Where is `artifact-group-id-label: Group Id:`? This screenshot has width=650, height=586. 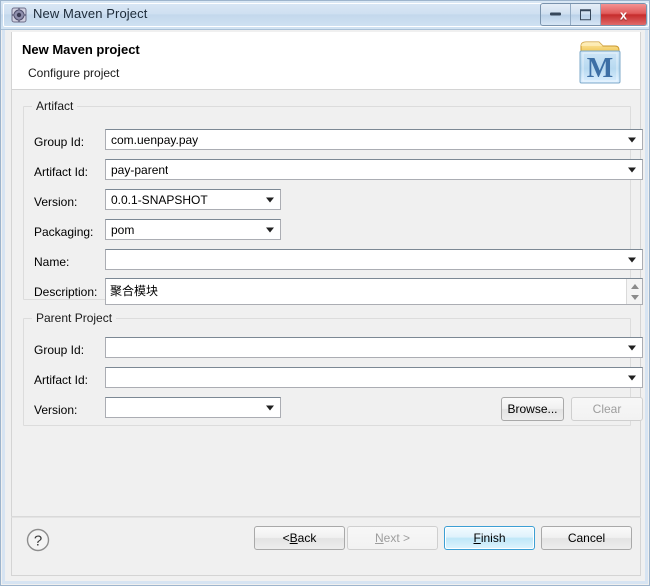
artifact-group-id-label: Group Id: is located at coordinates (59, 142).